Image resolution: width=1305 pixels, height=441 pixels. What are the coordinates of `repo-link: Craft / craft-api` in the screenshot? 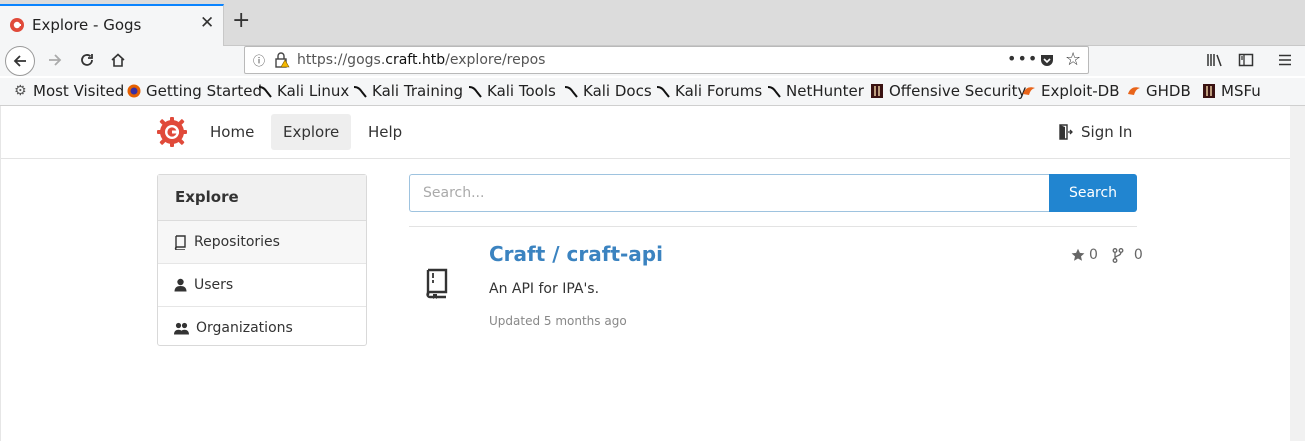 It's located at (576, 254).